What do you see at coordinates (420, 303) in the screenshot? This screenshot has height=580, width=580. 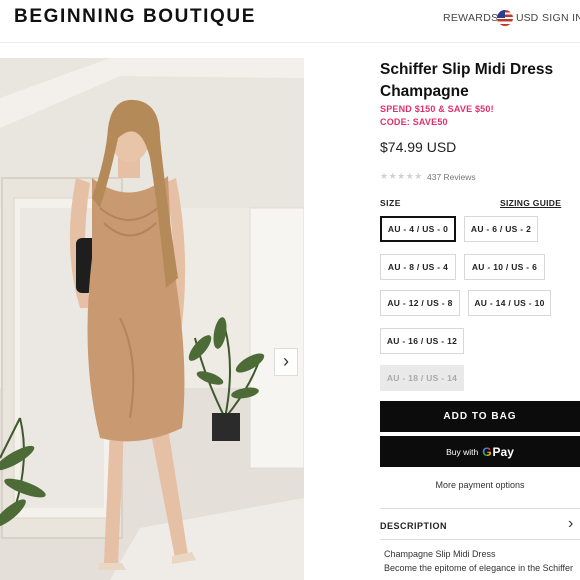 I see `size-option: AU - 12 / US - 8` at bounding box center [420, 303].